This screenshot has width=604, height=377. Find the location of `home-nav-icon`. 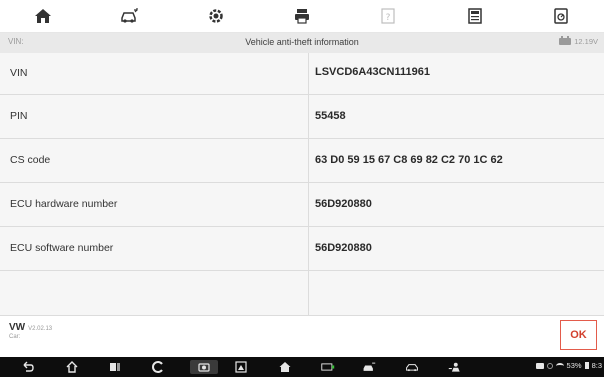

home-nav-icon is located at coordinates (72, 367).